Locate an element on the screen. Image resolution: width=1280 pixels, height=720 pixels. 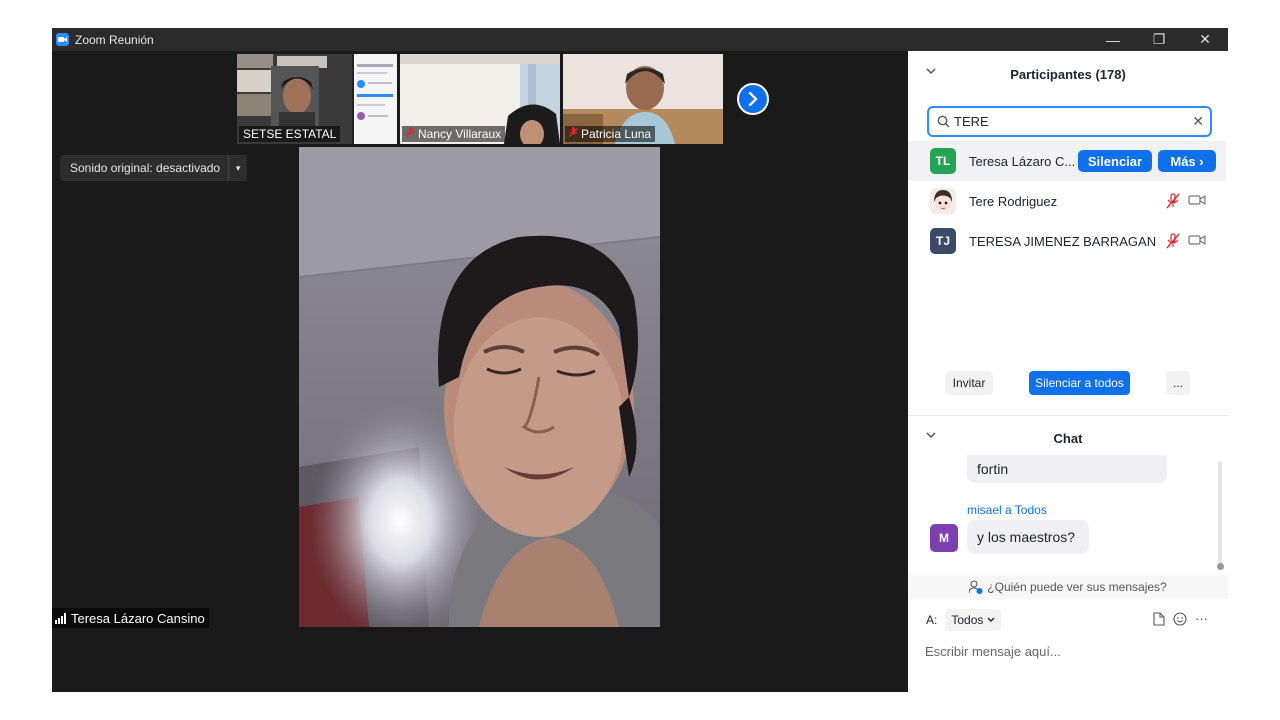
emoji-icon is located at coordinates (1180, 618).